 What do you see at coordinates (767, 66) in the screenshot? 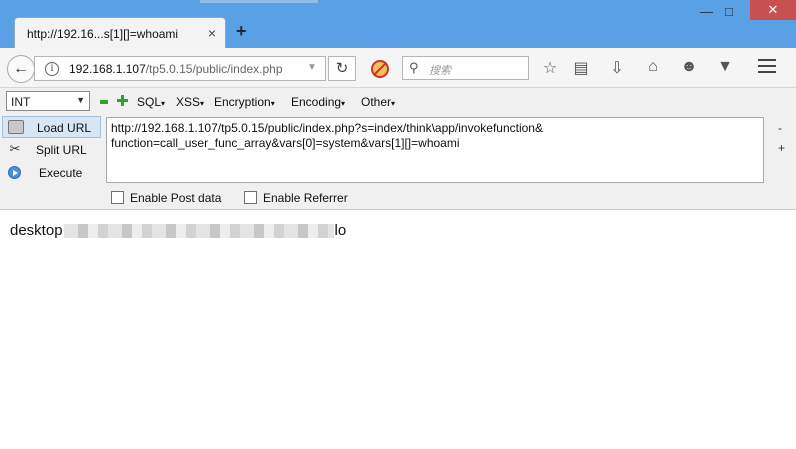
I see `hamburger-menu-icon` at bounding box center [767, 66].